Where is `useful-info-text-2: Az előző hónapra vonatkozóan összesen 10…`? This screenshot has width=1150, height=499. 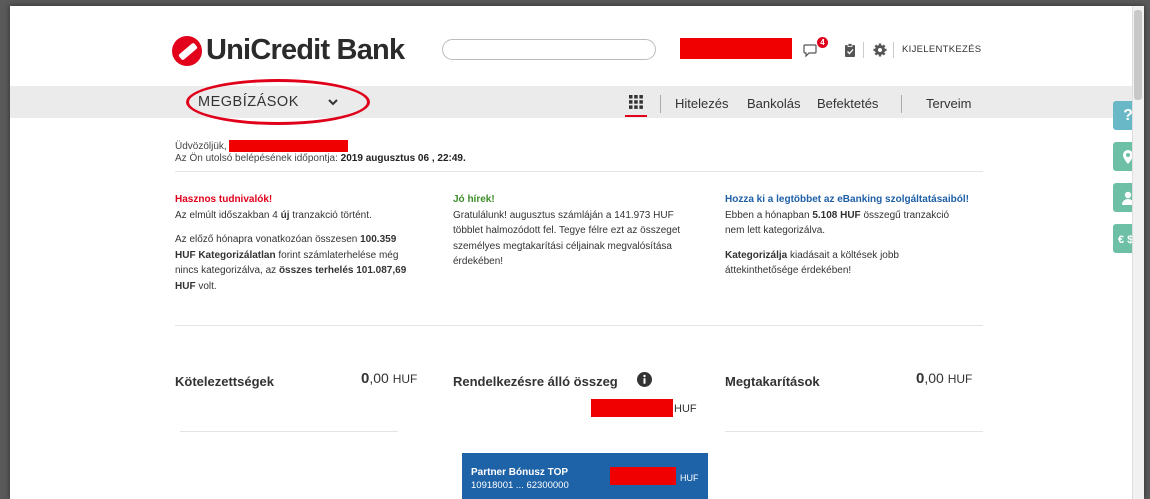 useful-info-text-2: Az előző hónapra vonatkozóan összesen 10… is located at coordinates (291, 263).